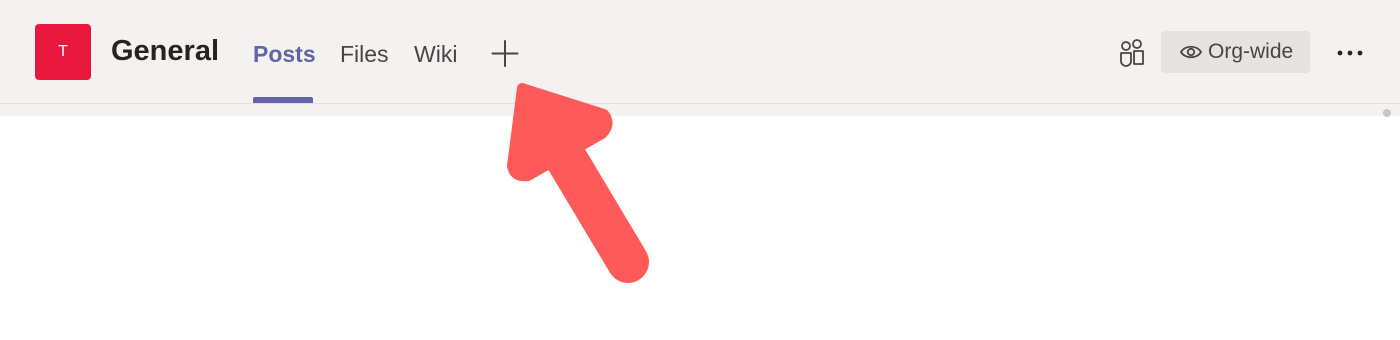 Image resolution: width=1400 pixels, height=340 pixels. I want to click on plus-icon, so click(505, 53).